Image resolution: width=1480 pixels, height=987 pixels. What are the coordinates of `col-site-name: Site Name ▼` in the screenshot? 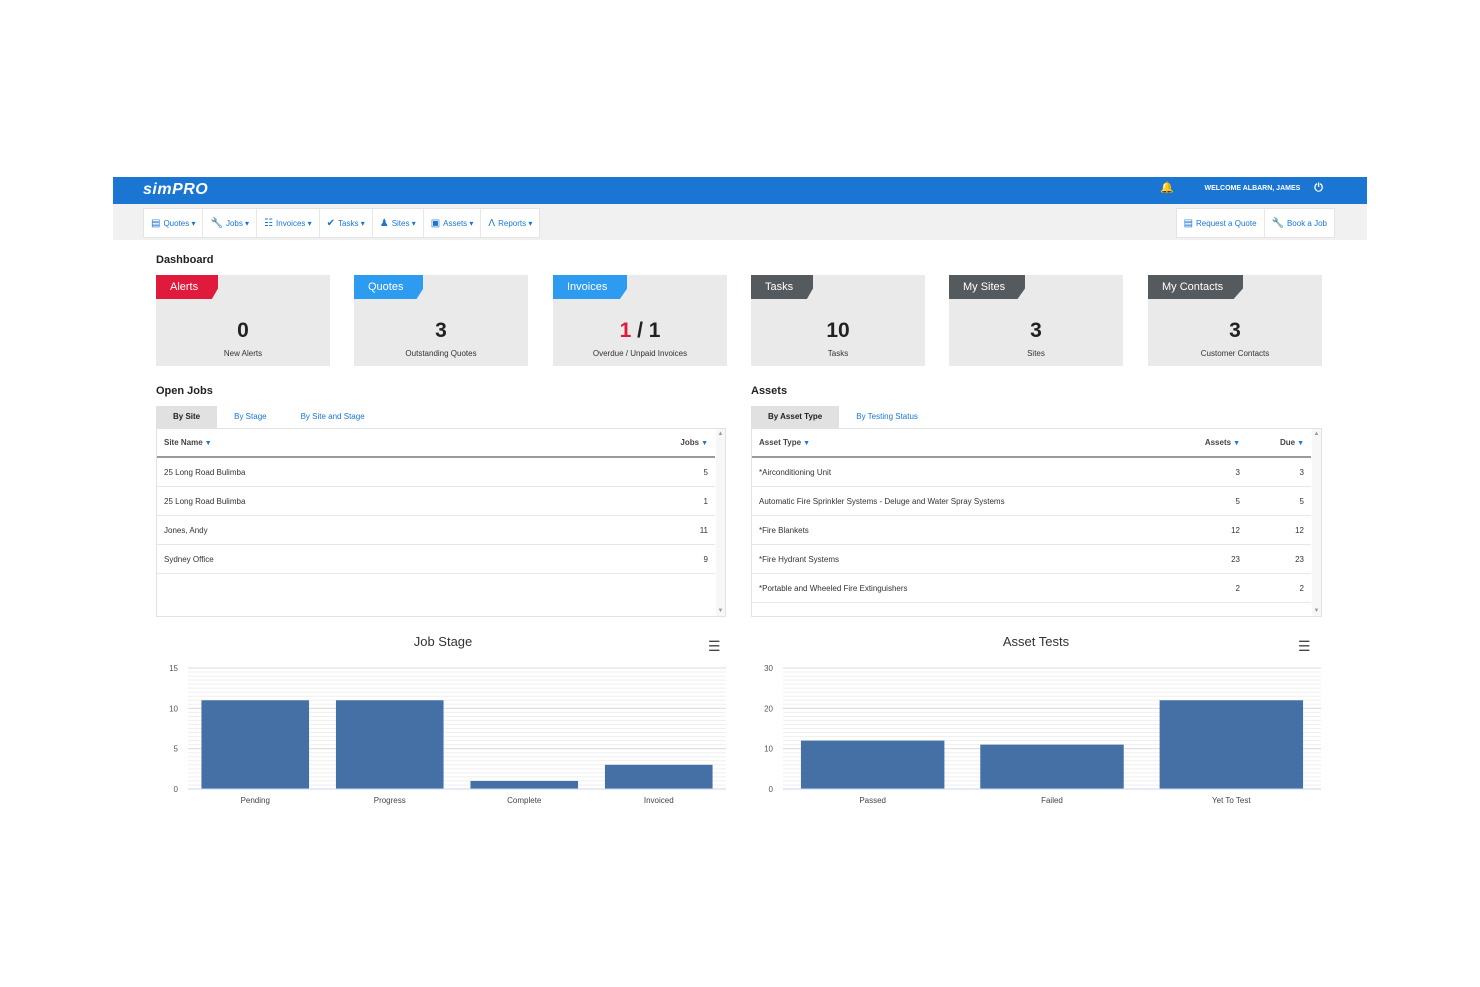 It's located at (399, 442).